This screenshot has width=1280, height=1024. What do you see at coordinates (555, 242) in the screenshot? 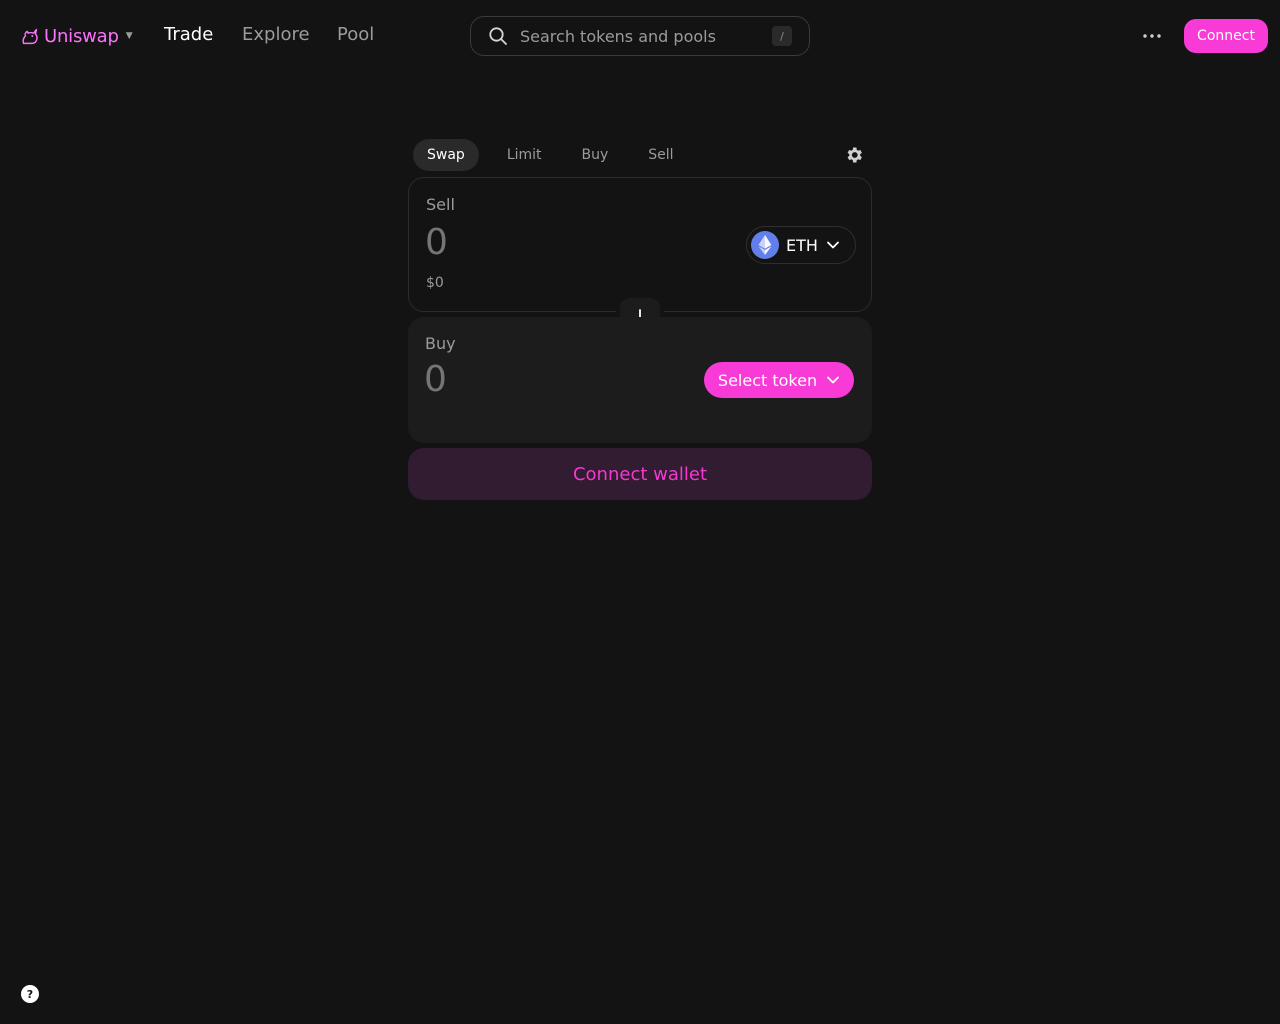
I see `sell-amount-input` at bounding box center [555, 242].